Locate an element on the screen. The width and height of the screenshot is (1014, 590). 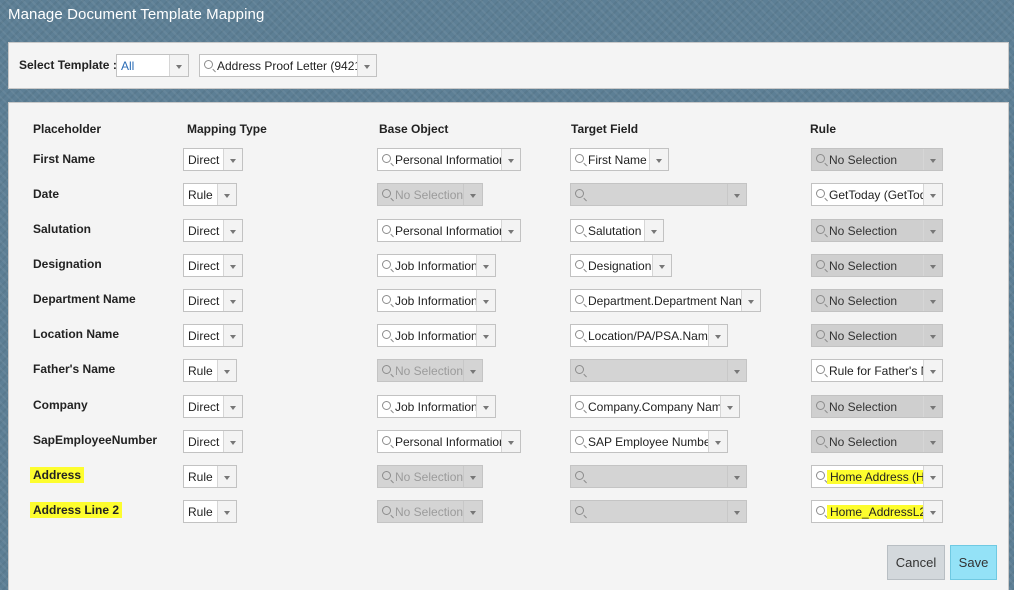
rule-dropdown: Home_AddressL2 ( is located at coordinates (877, 511).